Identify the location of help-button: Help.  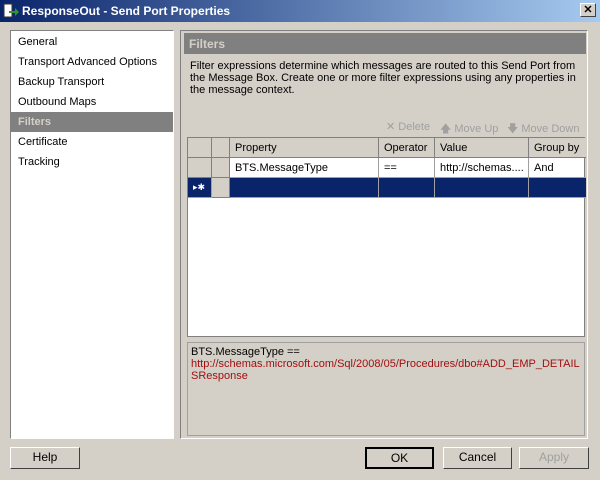
(45, 458).